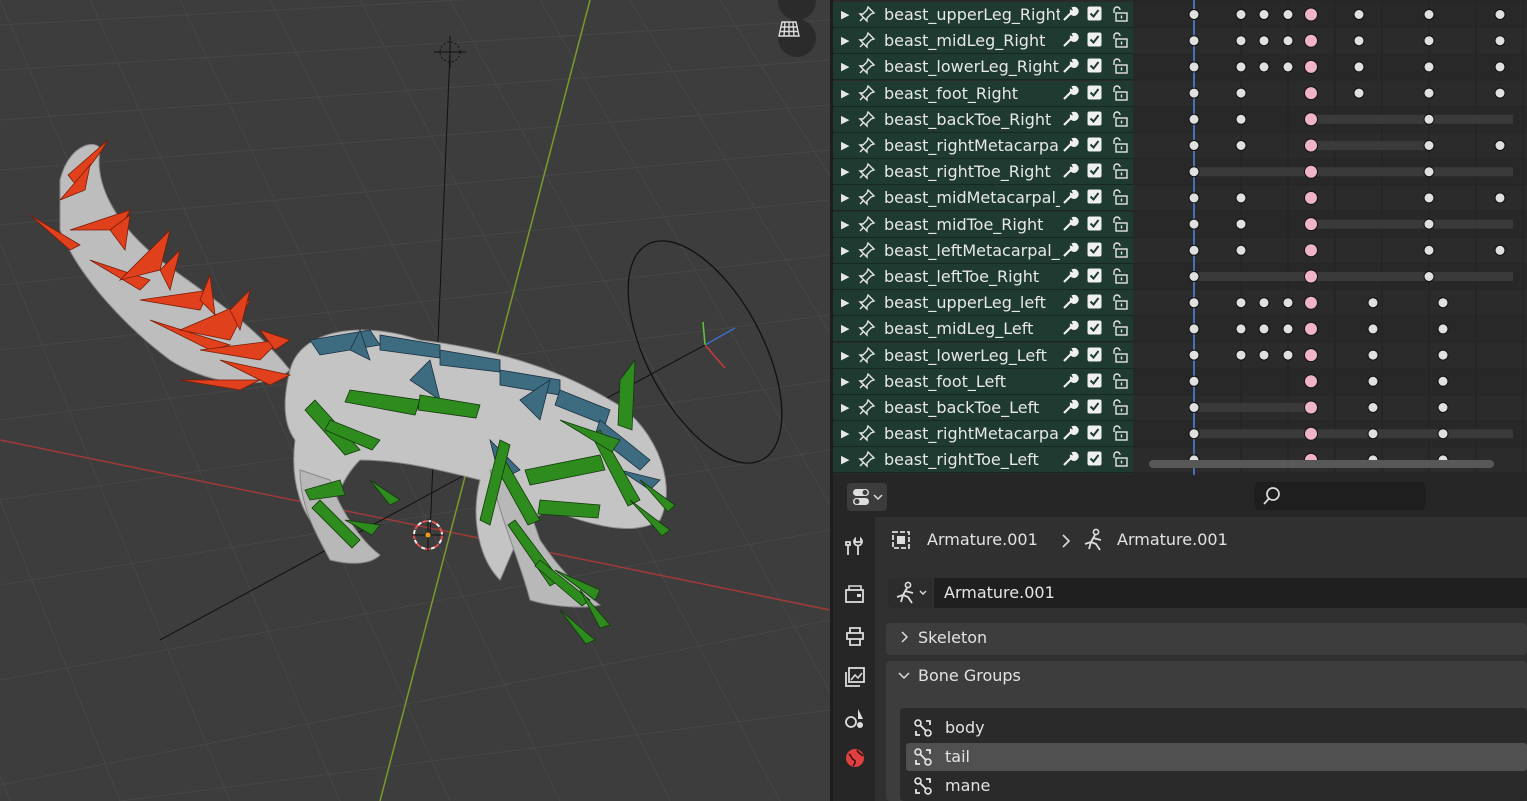  What do you see at coordinates (983, 224) in the screenshot?
I see `channel-row: ▶ beast_midToe_Right` at bounding box center [983, 224].